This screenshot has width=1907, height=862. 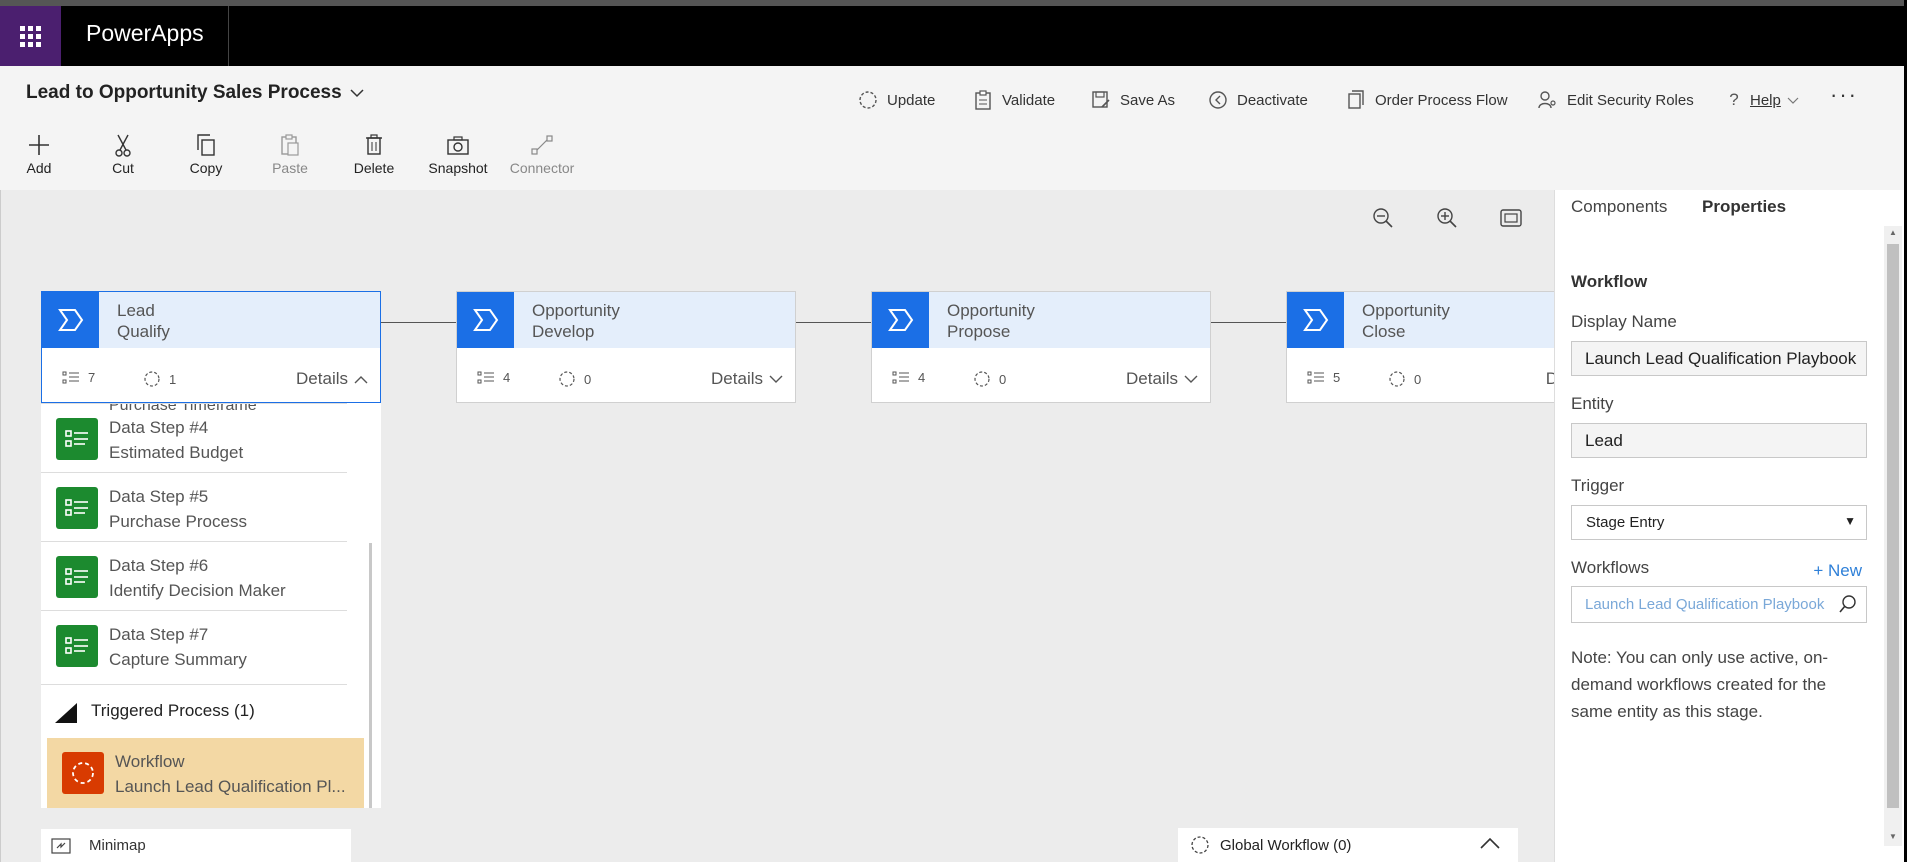 What do you see at coordinates (1844, 95) in the screenshot?
I see `more-options-button: ···` at bounding box center [1844, 95].